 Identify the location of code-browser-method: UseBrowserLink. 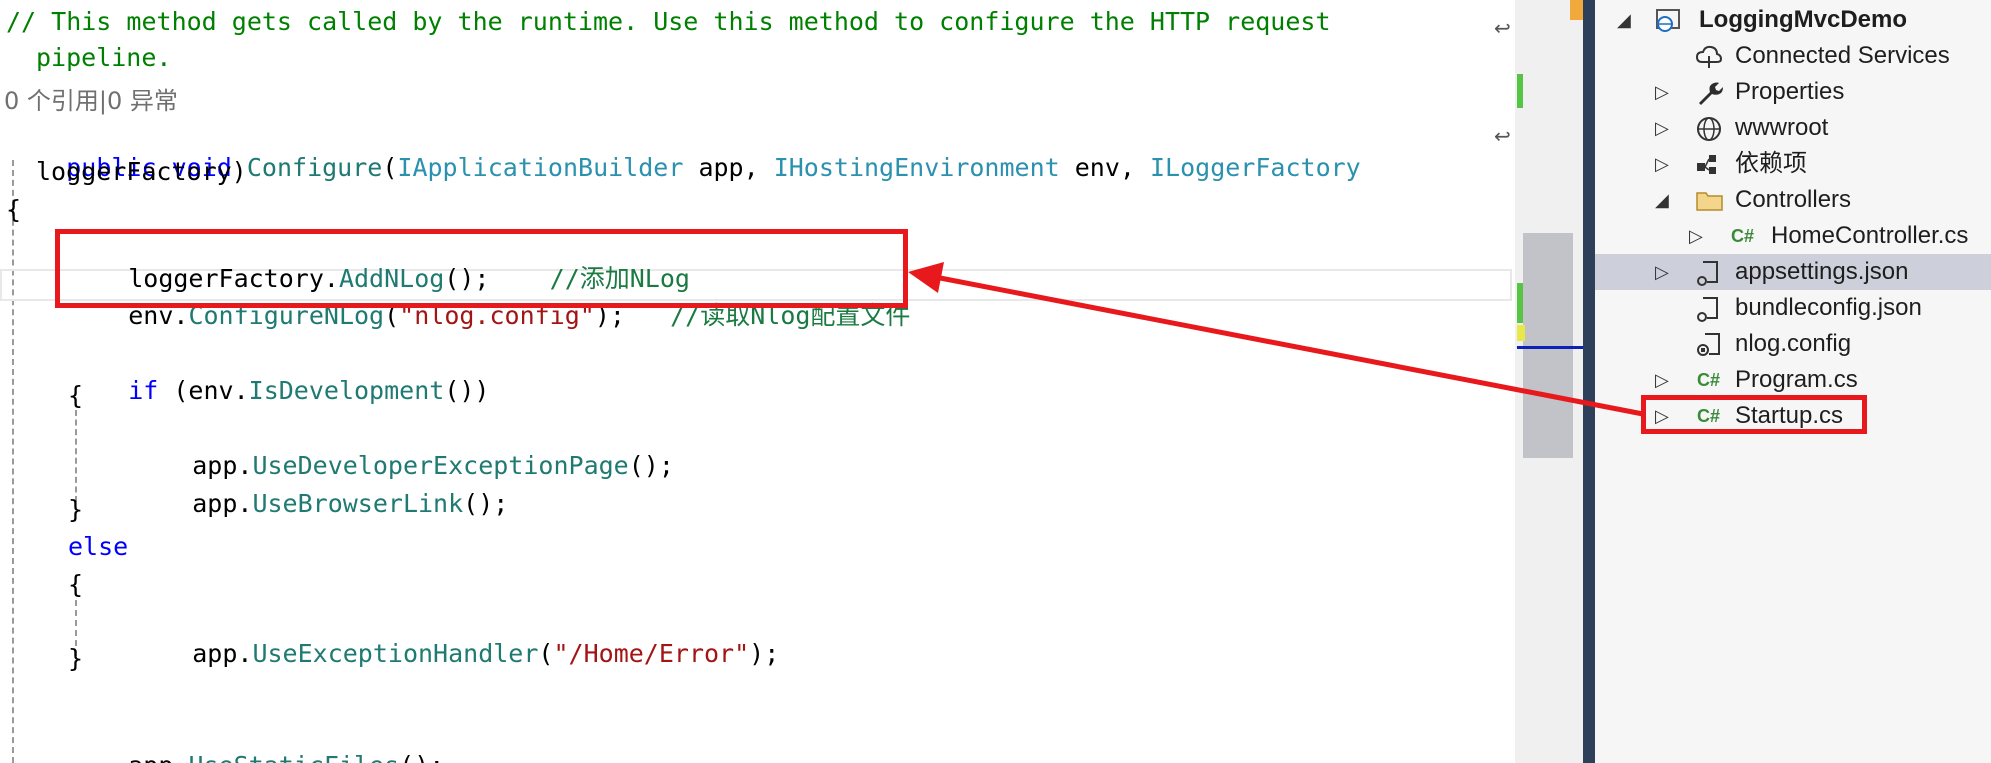
(358, 503).